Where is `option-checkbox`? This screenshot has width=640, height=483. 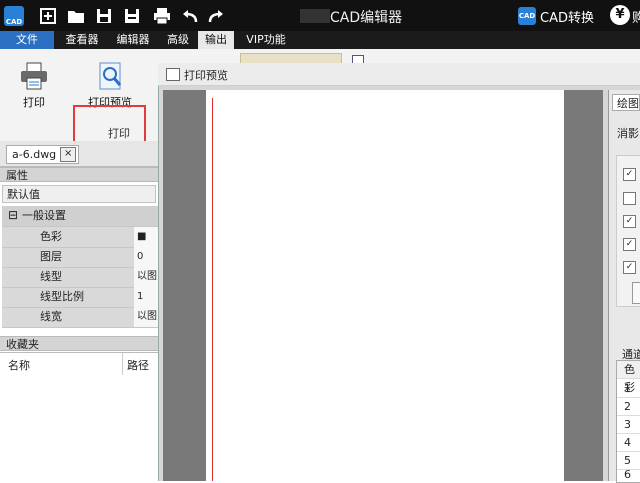 option-checkbox is located at coordinates (629, 198).